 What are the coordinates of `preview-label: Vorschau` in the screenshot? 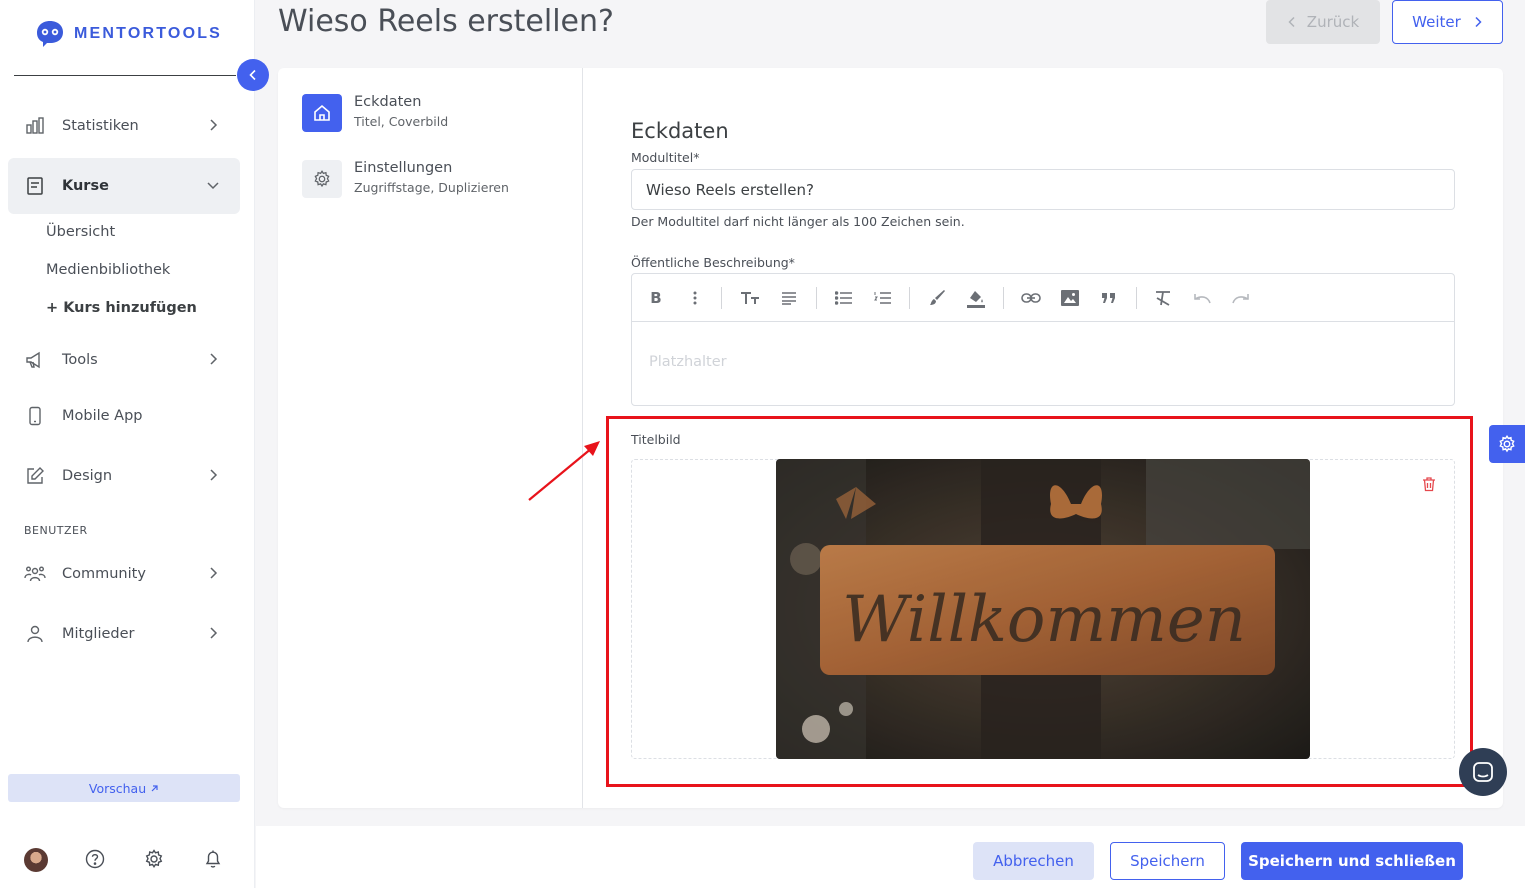 It's located at (117, 788).